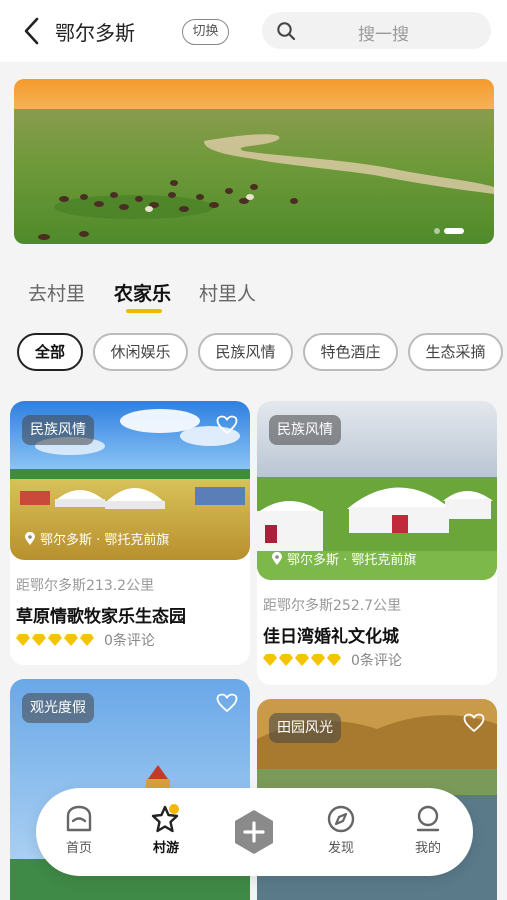 This screenshot has height=900, width=507. I want to click on category-badge: 观光度假, so click(58, 708).